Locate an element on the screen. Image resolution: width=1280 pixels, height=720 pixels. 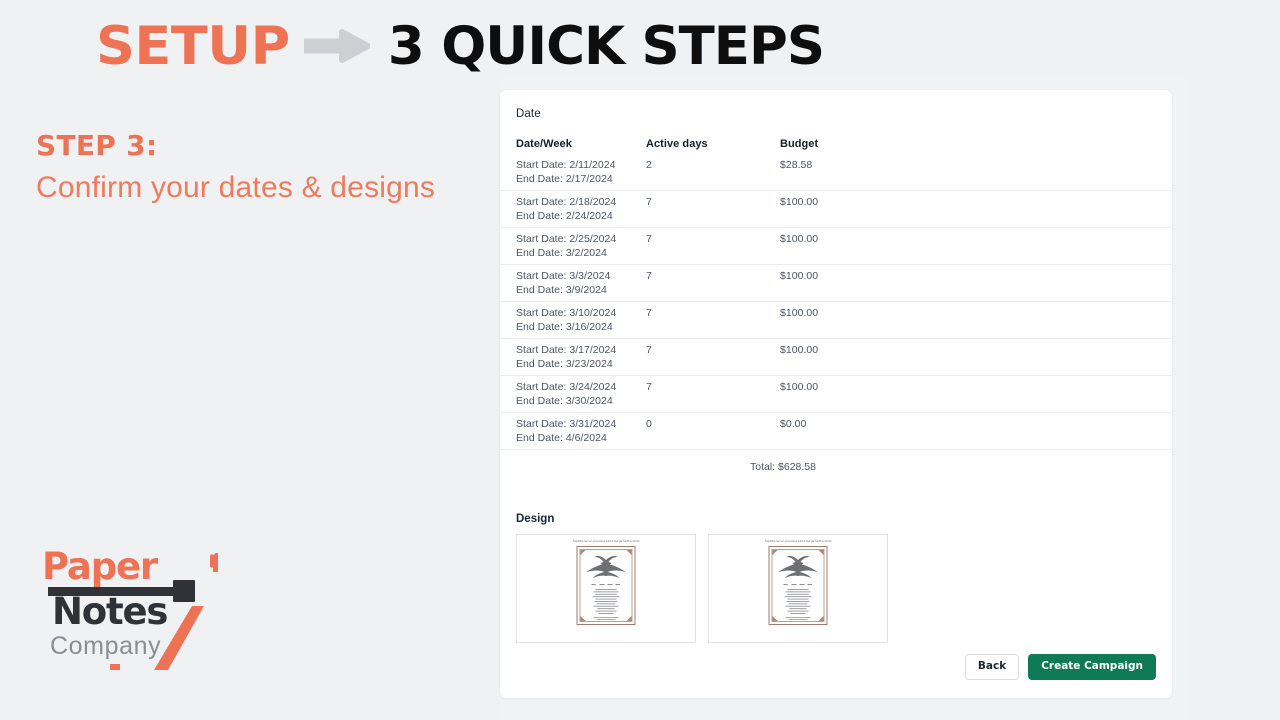
row-budget: $0.00 is located at coordinates (793, 424).